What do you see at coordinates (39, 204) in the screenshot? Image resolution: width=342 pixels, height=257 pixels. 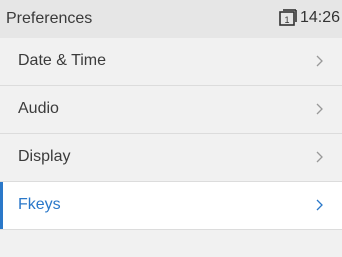 I see `menu-item-label: Fkeys` at bounding box center [39, 204].